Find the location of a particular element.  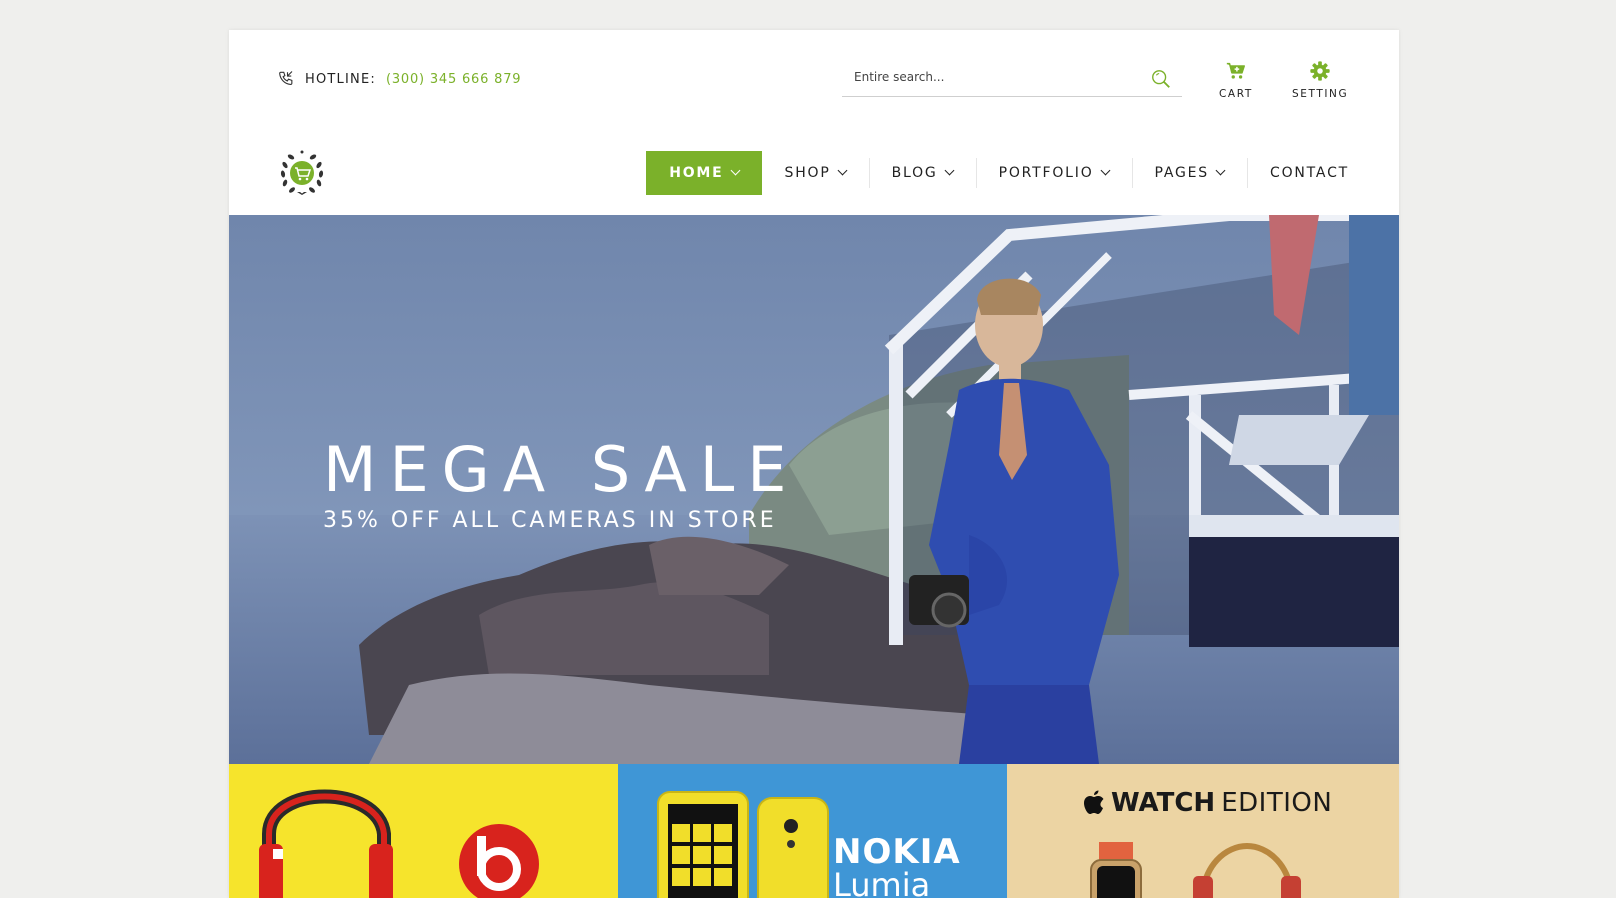

setting-button: SETTING is located at coordinates (1320, 80).